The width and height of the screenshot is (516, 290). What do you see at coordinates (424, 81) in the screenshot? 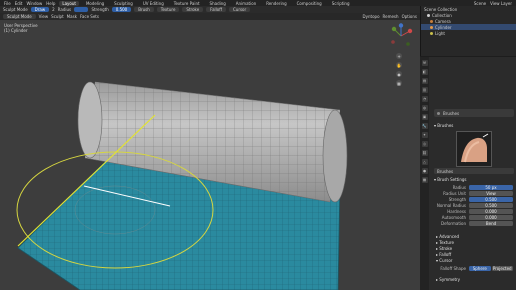
I see `output-icon: ▤` at bounding box center [424, 81].